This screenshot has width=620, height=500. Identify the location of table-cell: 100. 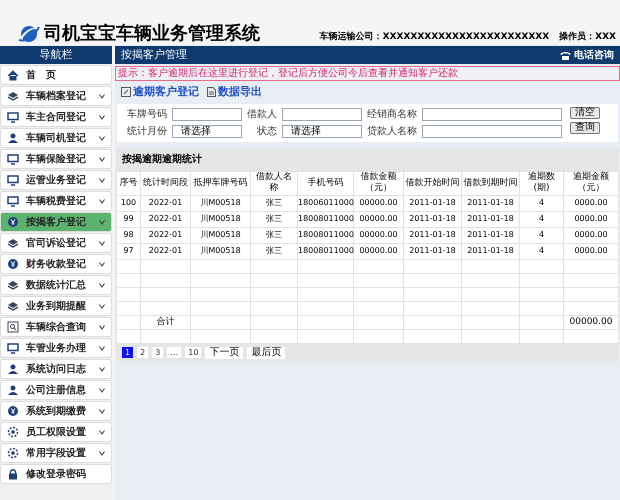
(128, 203).